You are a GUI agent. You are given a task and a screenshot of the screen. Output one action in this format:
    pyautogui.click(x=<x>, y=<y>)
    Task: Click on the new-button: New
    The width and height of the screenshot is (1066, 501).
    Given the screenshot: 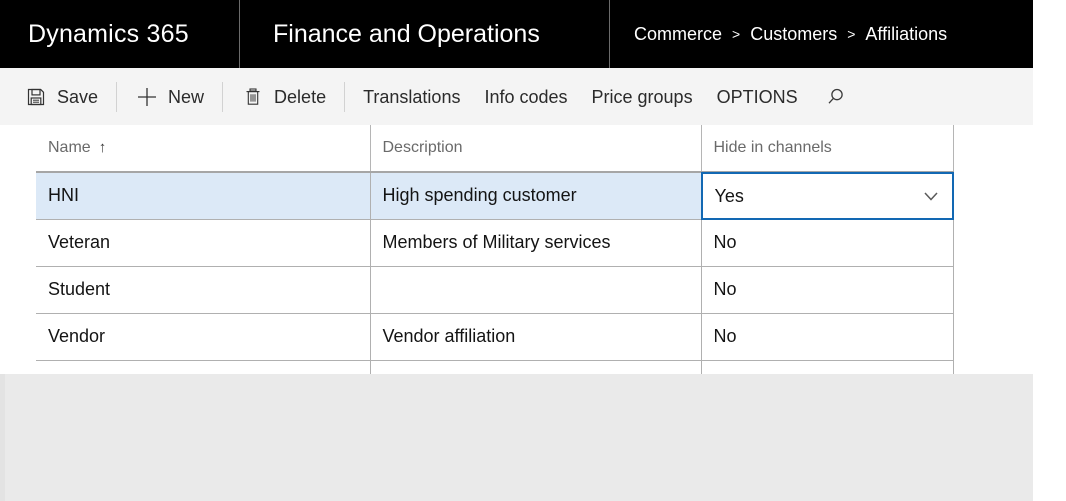 What is the action you would take?
    pyautogui.click(x=169, y=97)
    